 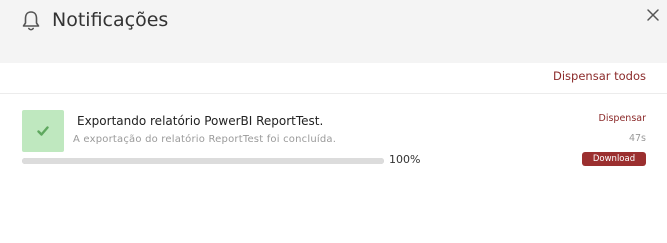 What do you see at coordinates (622, 118) in the screenshot?
I see `dismiss-button: Dispensar` at bounding box center [622, 118].